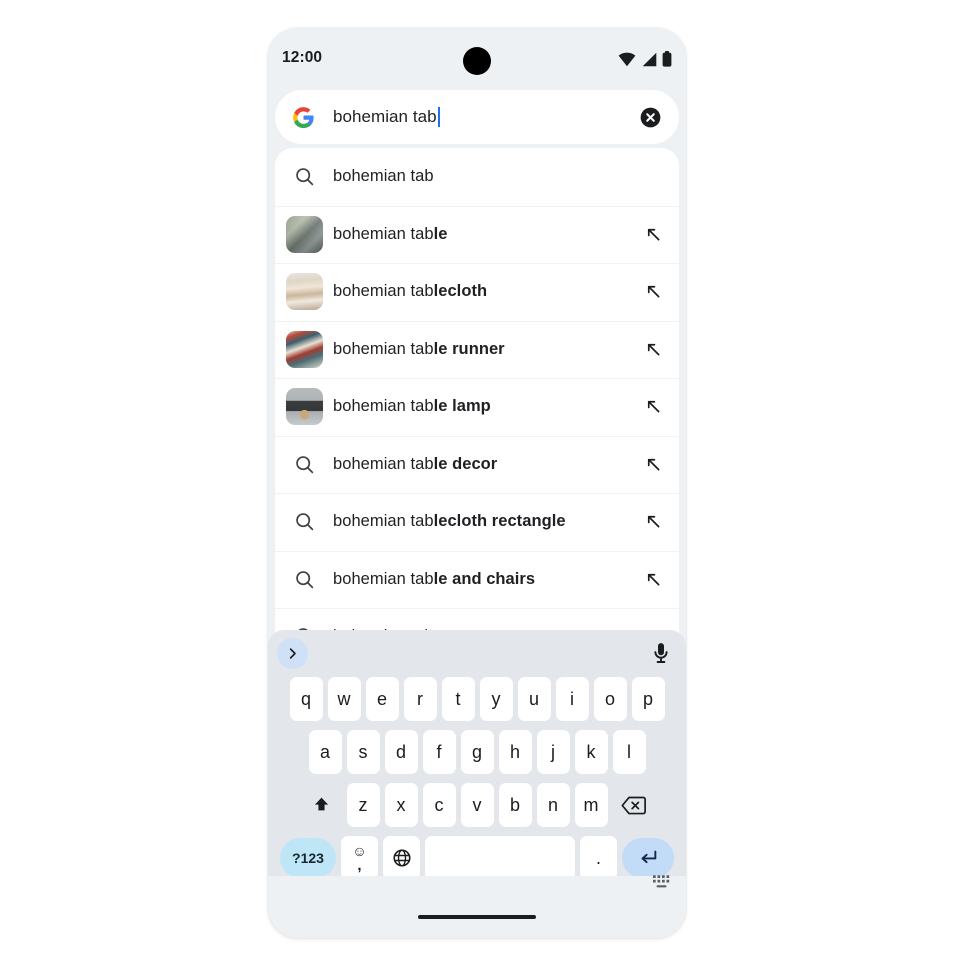 Image resolution: width=960 pixels, height=960 pixels. I want to click on key-v: v, so click(477, 805).